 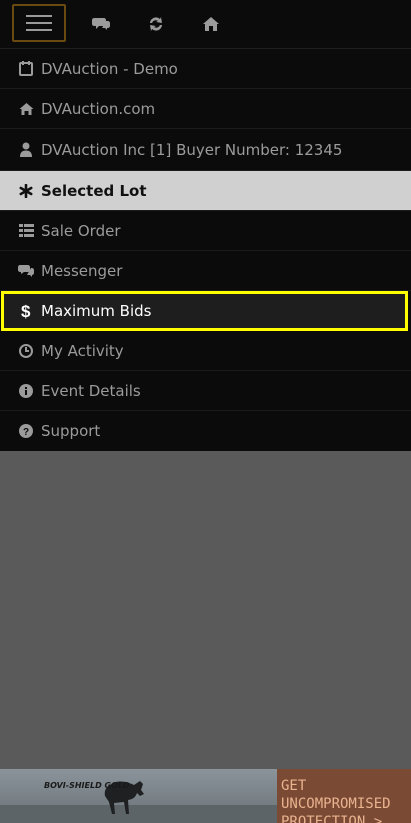 What do you see at coordinates (71, 431) in the screenshot?
I see `menu-item-label: Support` at bounding box center [71, 431].